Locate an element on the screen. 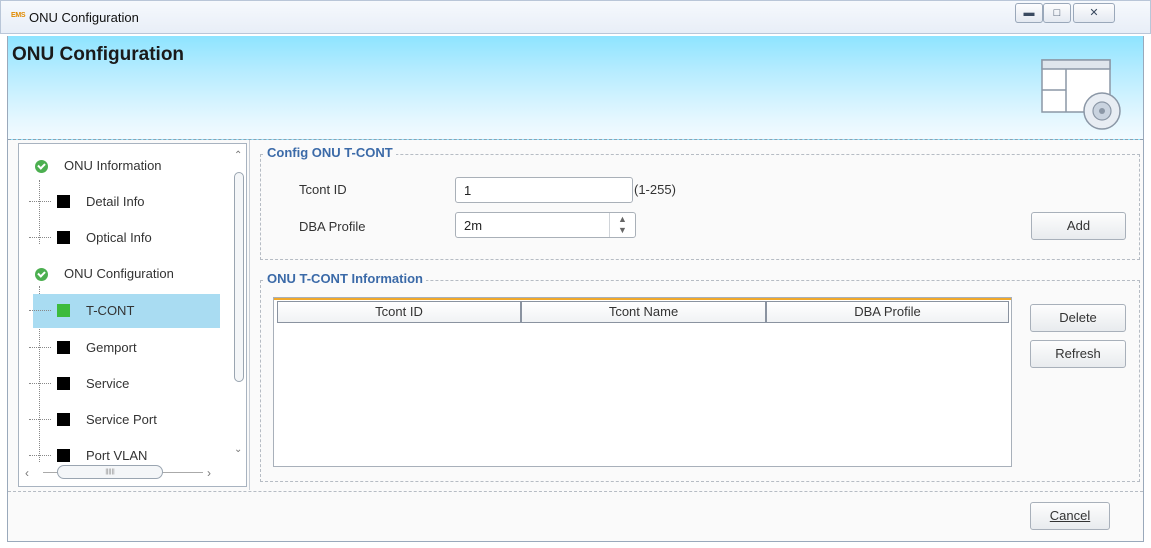  tree-item-label: Port VLAN is located at coordinates (117, 455).